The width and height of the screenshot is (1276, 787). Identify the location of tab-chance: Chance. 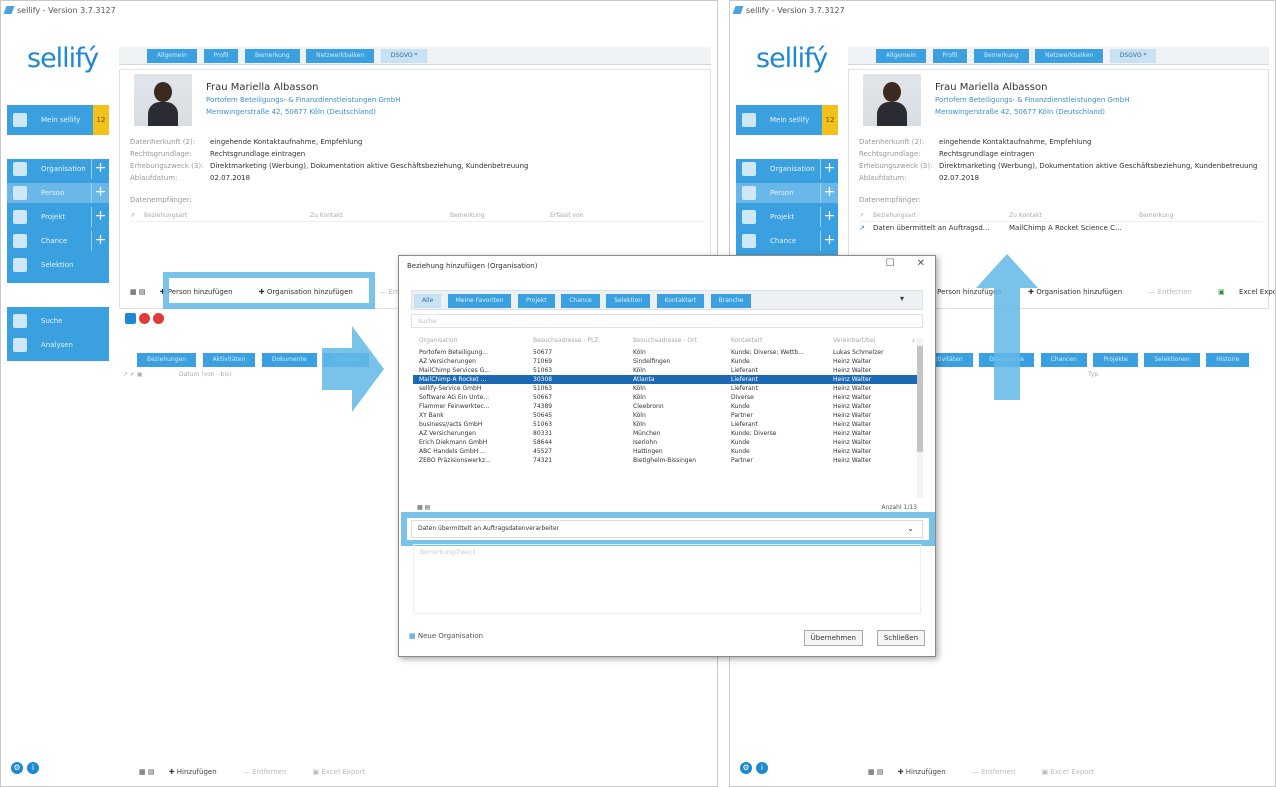
(580, 301).